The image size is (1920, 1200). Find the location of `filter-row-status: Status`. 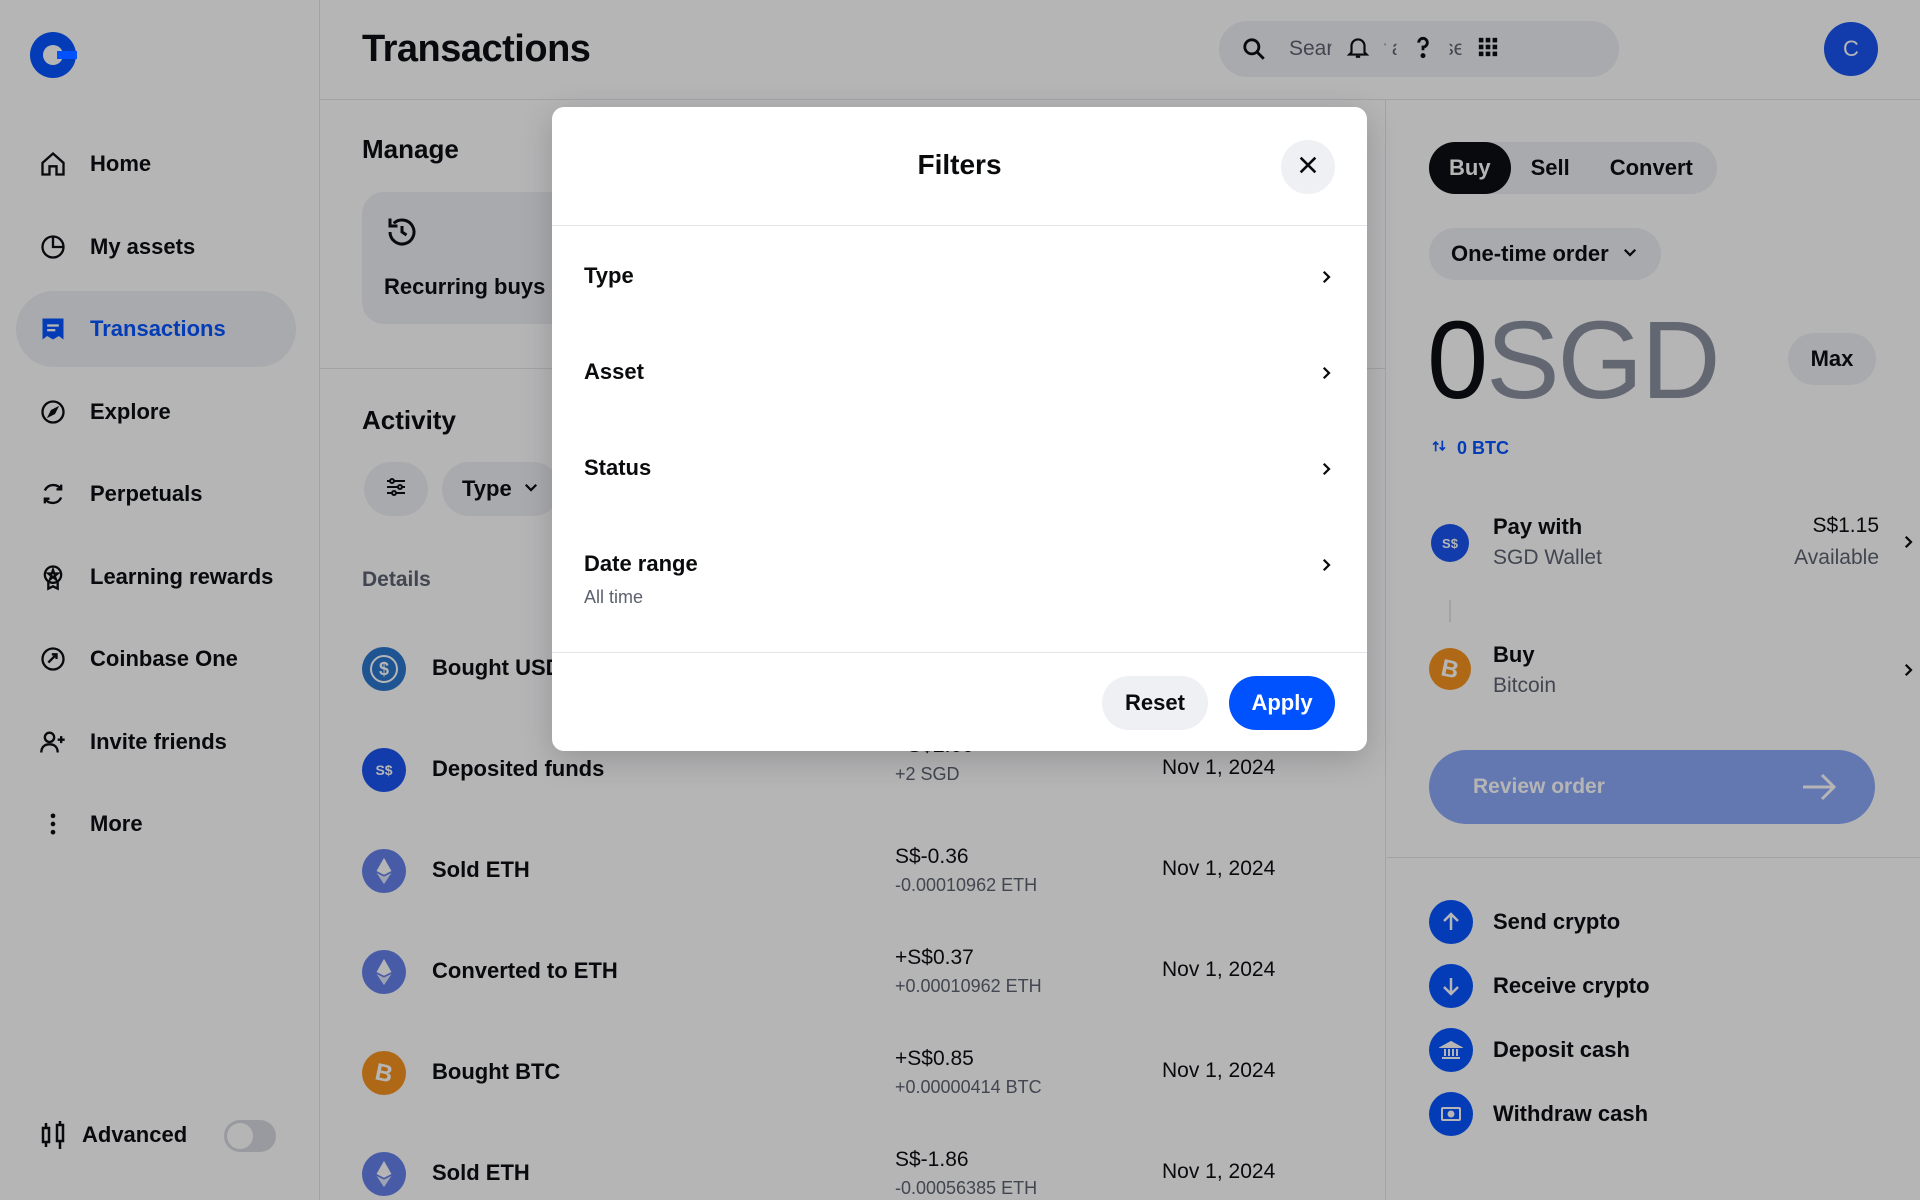

filter-row-status: Status is located at coordinates (959, 468).